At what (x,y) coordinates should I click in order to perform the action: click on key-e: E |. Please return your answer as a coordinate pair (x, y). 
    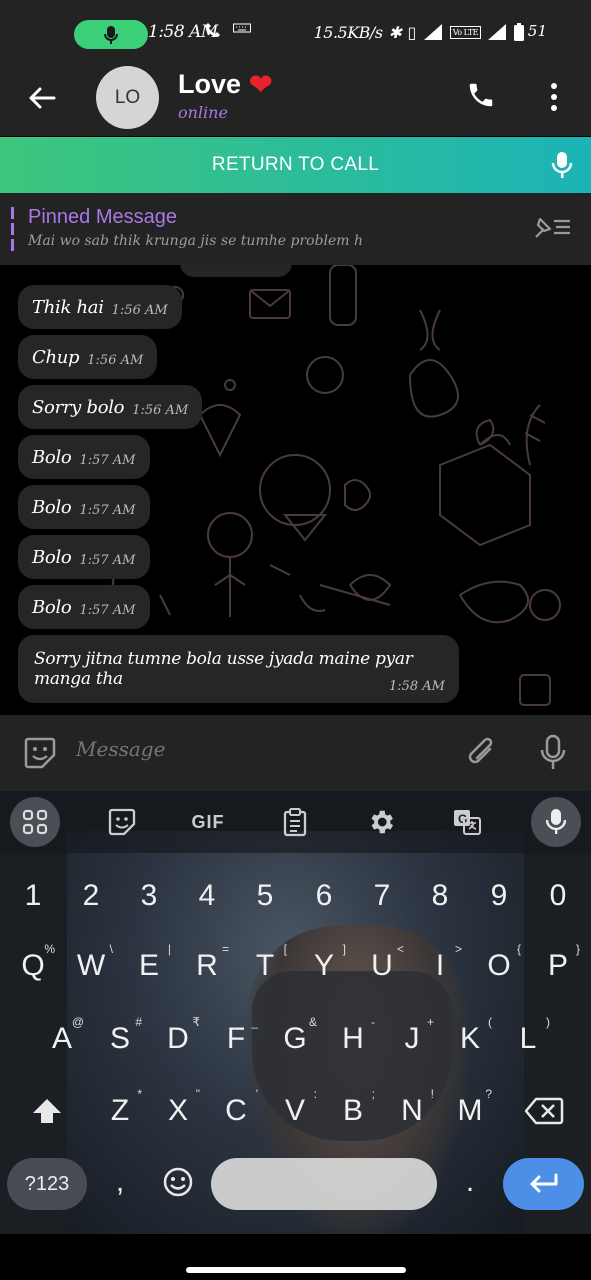
    Looking at the image, I should click on (149, 966).